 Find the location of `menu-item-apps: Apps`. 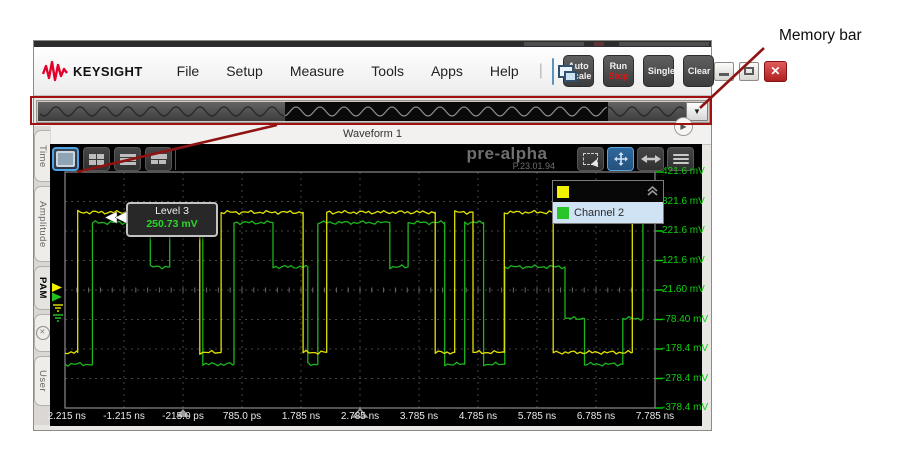

menu-item-apps: Apps is located at coordinates (447, 71).